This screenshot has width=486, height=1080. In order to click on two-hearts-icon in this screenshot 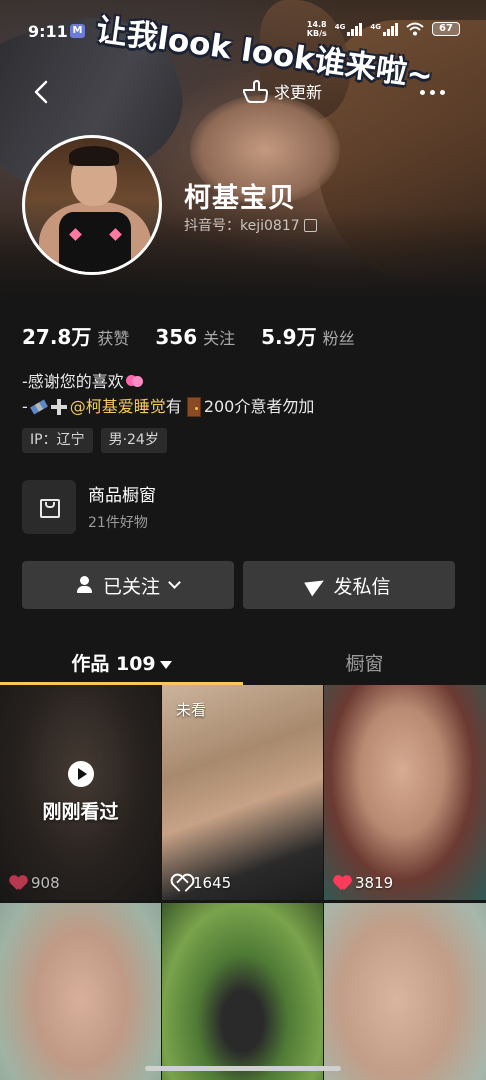, I will do `click(135, 382)`.